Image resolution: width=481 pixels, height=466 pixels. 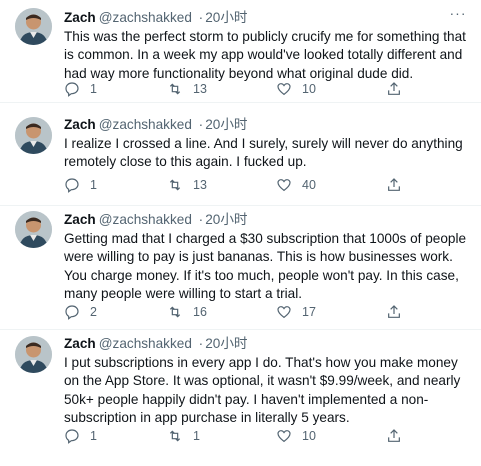 What do you see at coordinates (296, 185) in the screenshot?
I see `like-button: 40` at bounding box center [296, 185].